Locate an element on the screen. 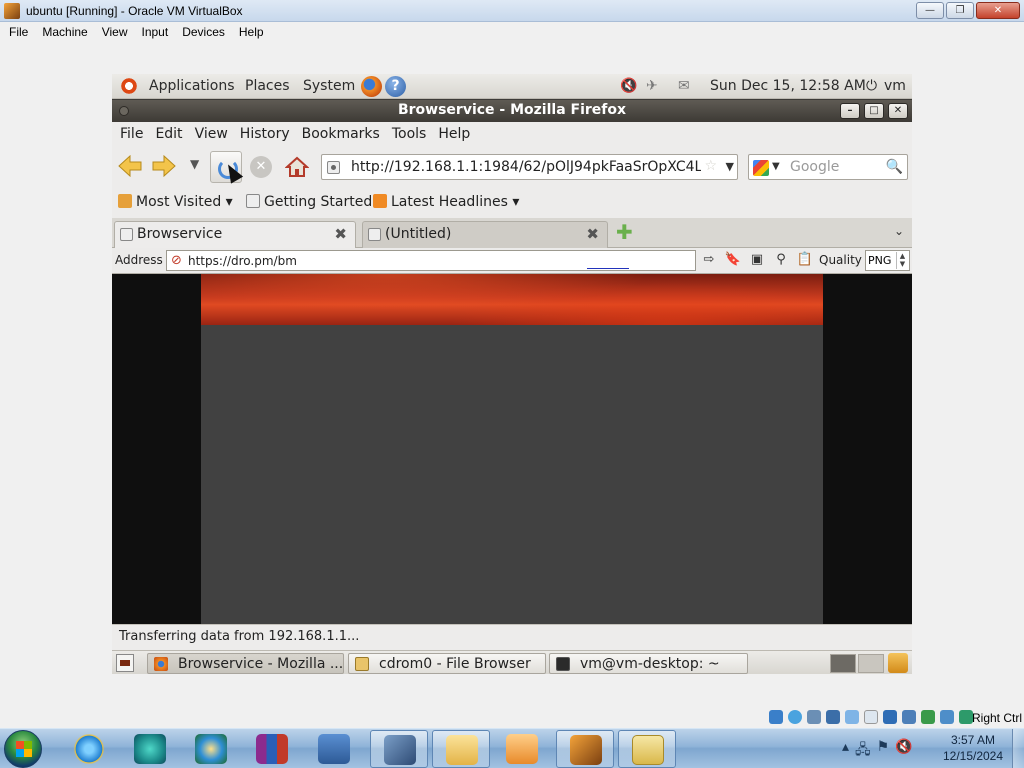 The width and height of the screenshot is (1024, 768). history-dropdown-icon: ▼ is located at coordinates (194, 164).